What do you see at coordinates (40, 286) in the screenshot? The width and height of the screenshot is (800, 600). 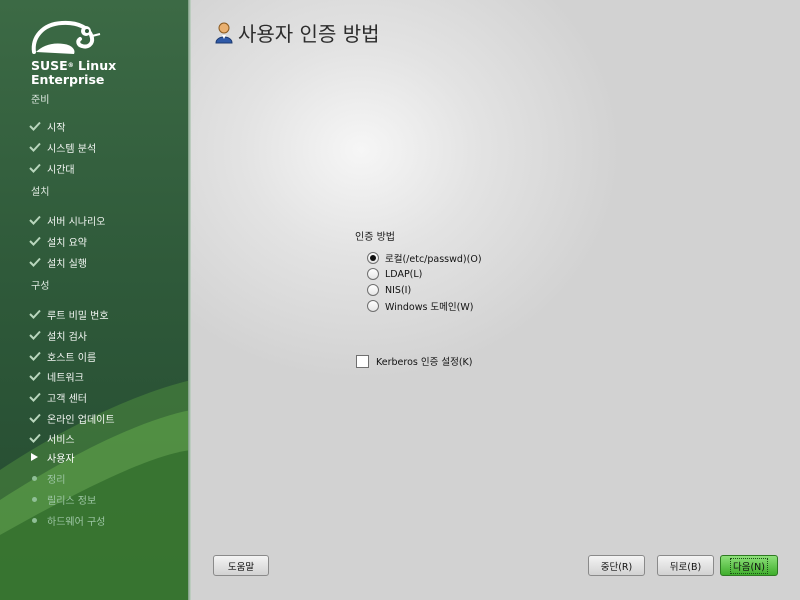 I see `section-header-config: 구성` at bounding box center [40, 286].